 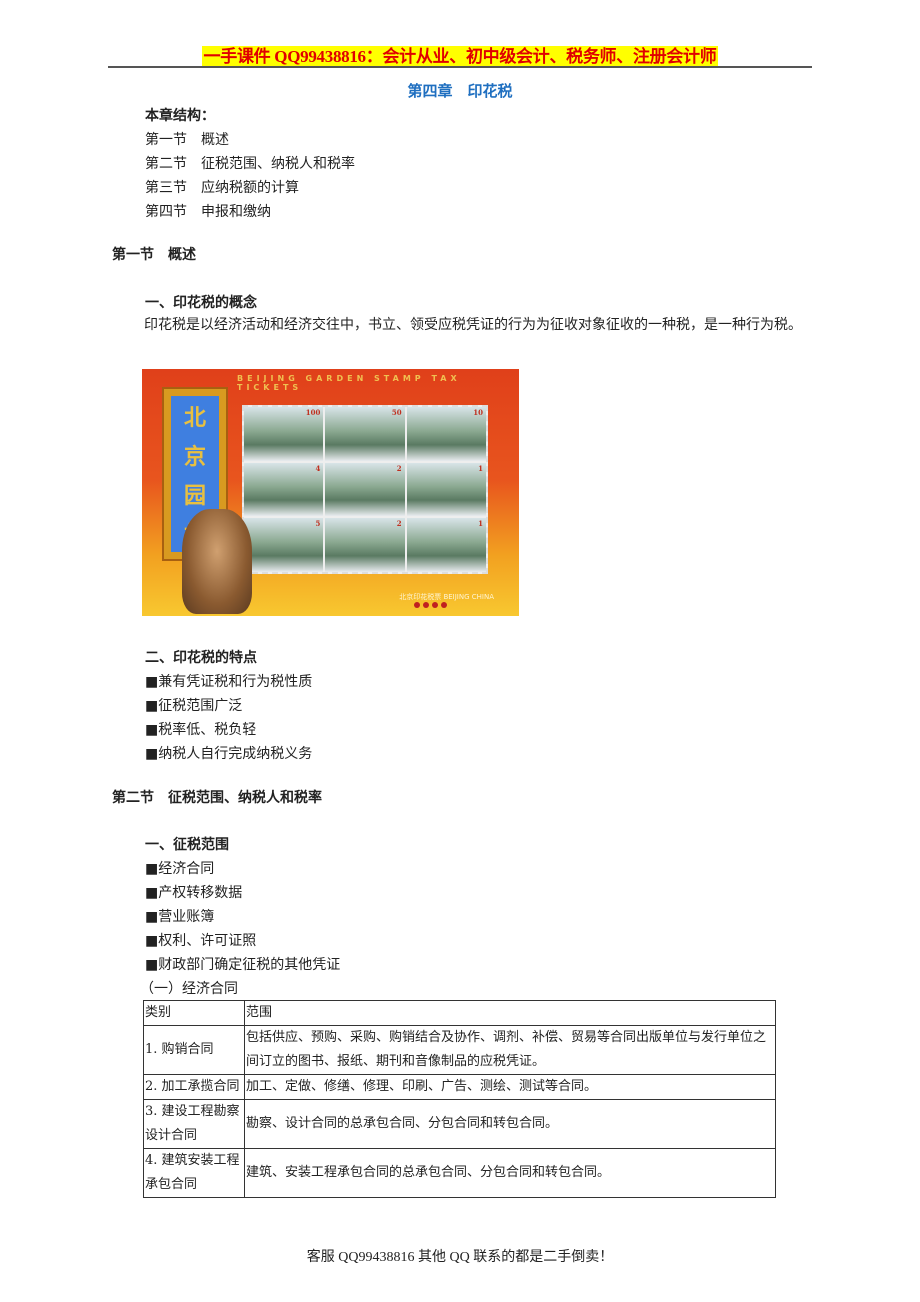 I want to click on table-cell-category: 1. 购销合同, so click(x=194, y=1050).